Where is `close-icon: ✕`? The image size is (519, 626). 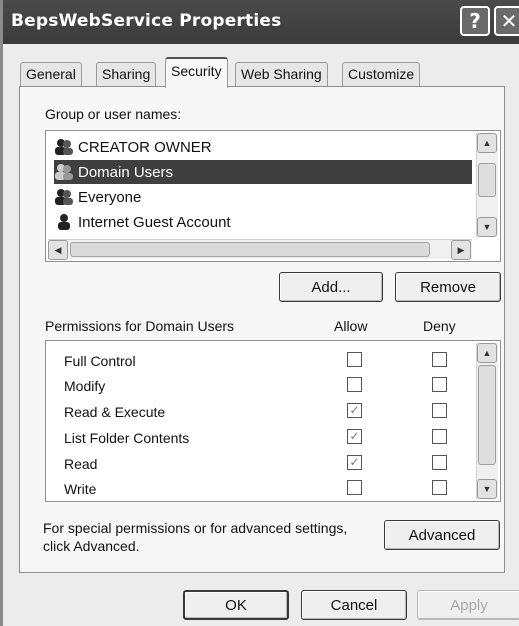
close-icon: ✕ is located at coordinates (509, 21).